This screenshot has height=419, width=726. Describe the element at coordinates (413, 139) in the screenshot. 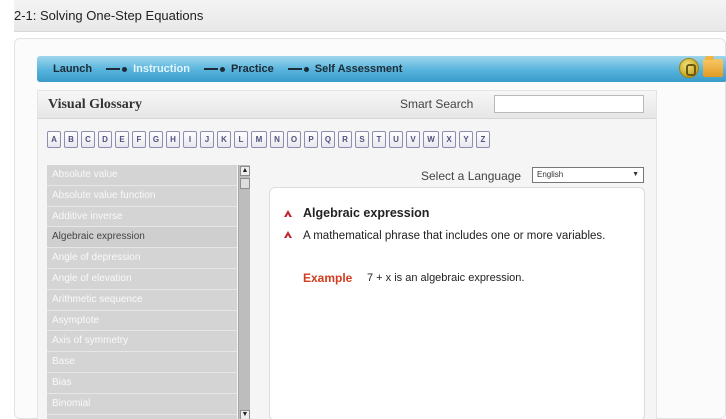

I see `letter-button-v: V` at that location.